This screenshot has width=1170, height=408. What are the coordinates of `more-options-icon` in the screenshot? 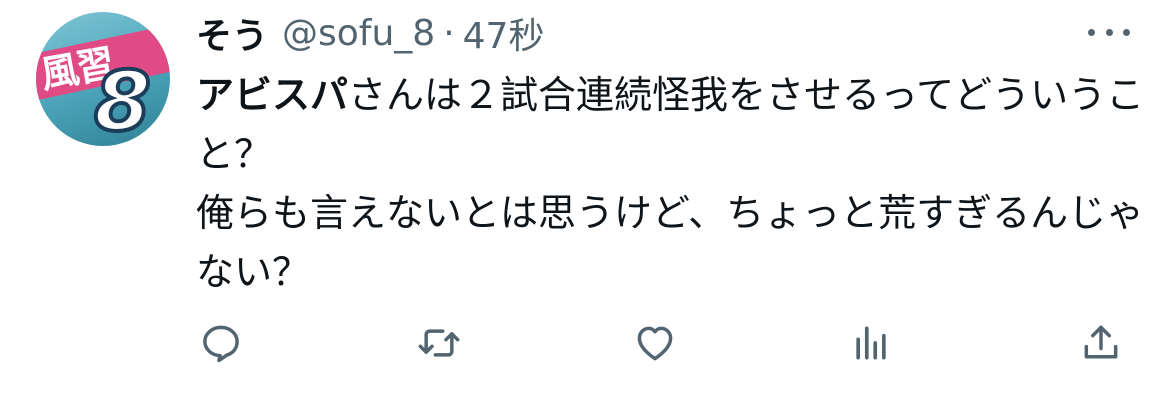 It's located at (1109, 32).